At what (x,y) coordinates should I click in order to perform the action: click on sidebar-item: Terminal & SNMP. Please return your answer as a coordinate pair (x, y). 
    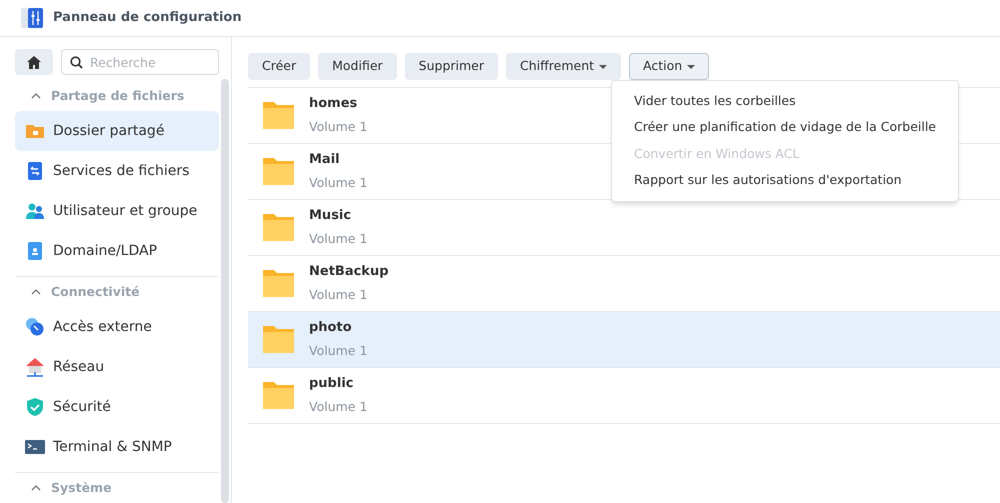
    Looking at the image, I should click on (117, 447).